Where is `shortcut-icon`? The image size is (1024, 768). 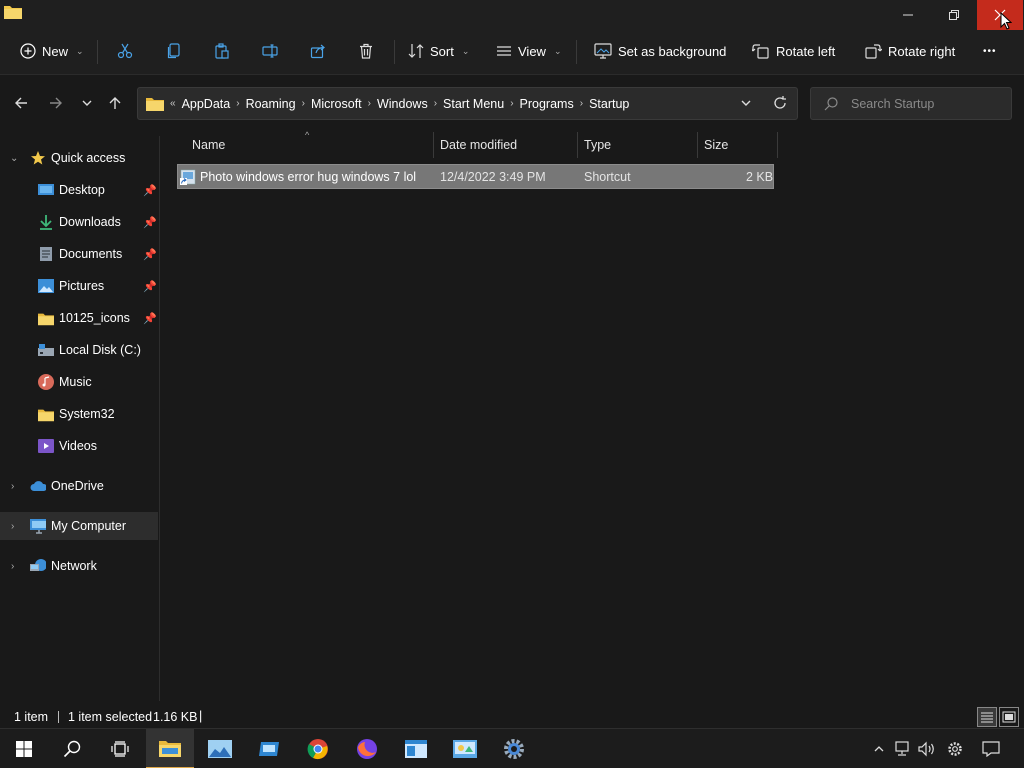
shortcut-icon is located at coordinates (188, 178).